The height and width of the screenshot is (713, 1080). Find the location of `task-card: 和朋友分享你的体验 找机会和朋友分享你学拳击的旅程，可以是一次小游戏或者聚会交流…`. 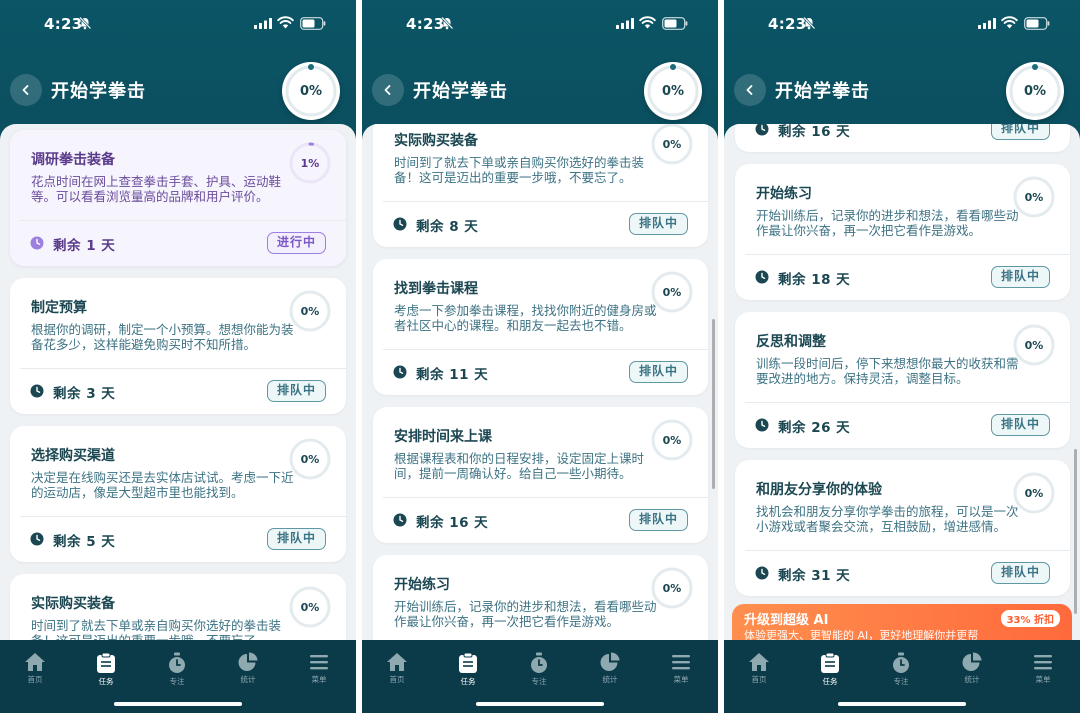

task-card: 和朋友分享你的体验 找机会和朋友分享你学拳击的旅程，可以是一次小游戏或者聚会交流… is located at coordinates (902, 528).